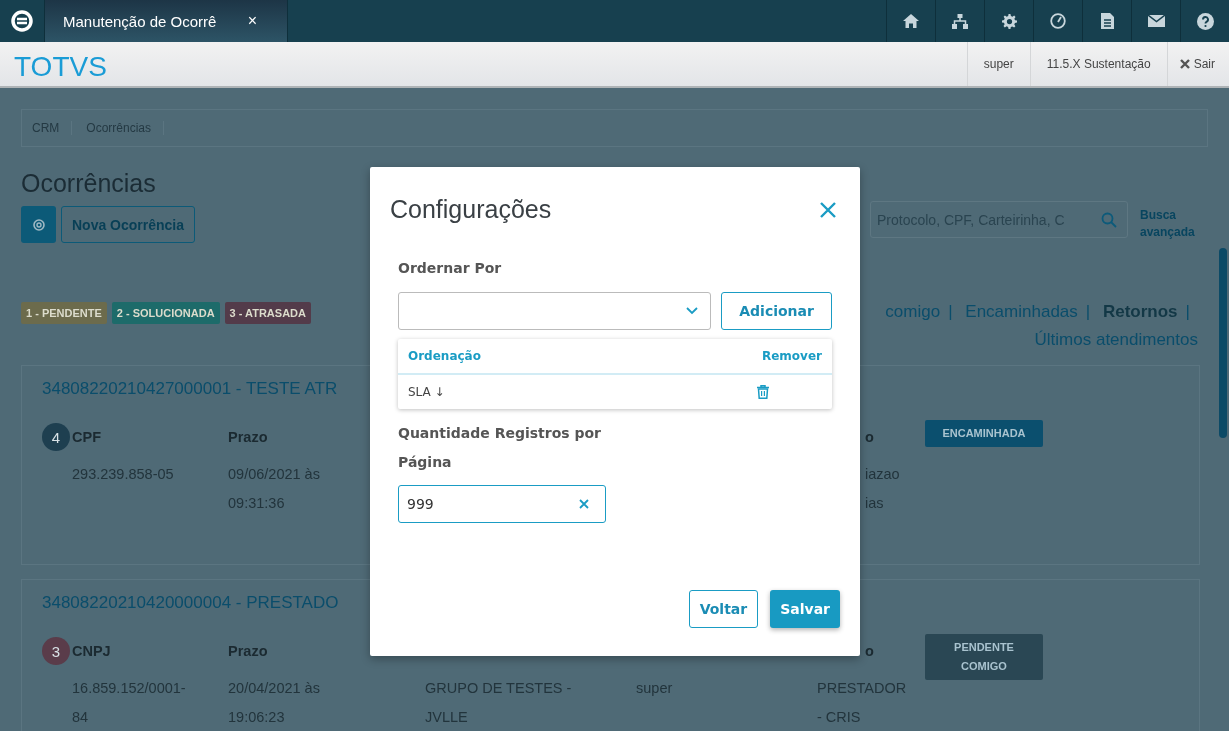  I want to click on occurrence-title: 34808220210427000001 - TESTE ATR, so click(190, 389).